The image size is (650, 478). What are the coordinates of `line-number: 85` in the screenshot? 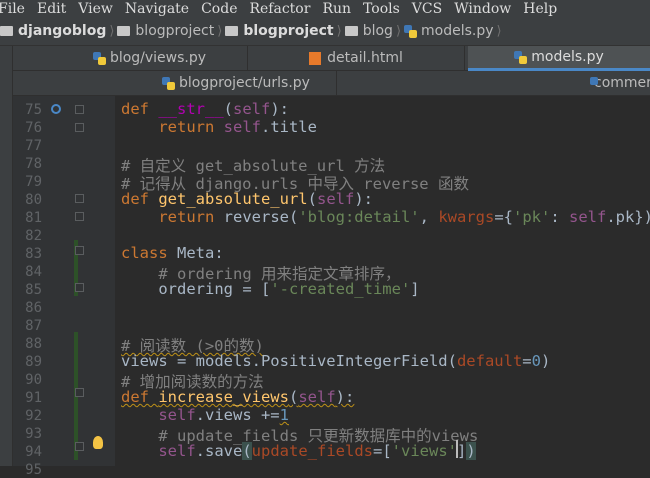 It's located at (33, 290).